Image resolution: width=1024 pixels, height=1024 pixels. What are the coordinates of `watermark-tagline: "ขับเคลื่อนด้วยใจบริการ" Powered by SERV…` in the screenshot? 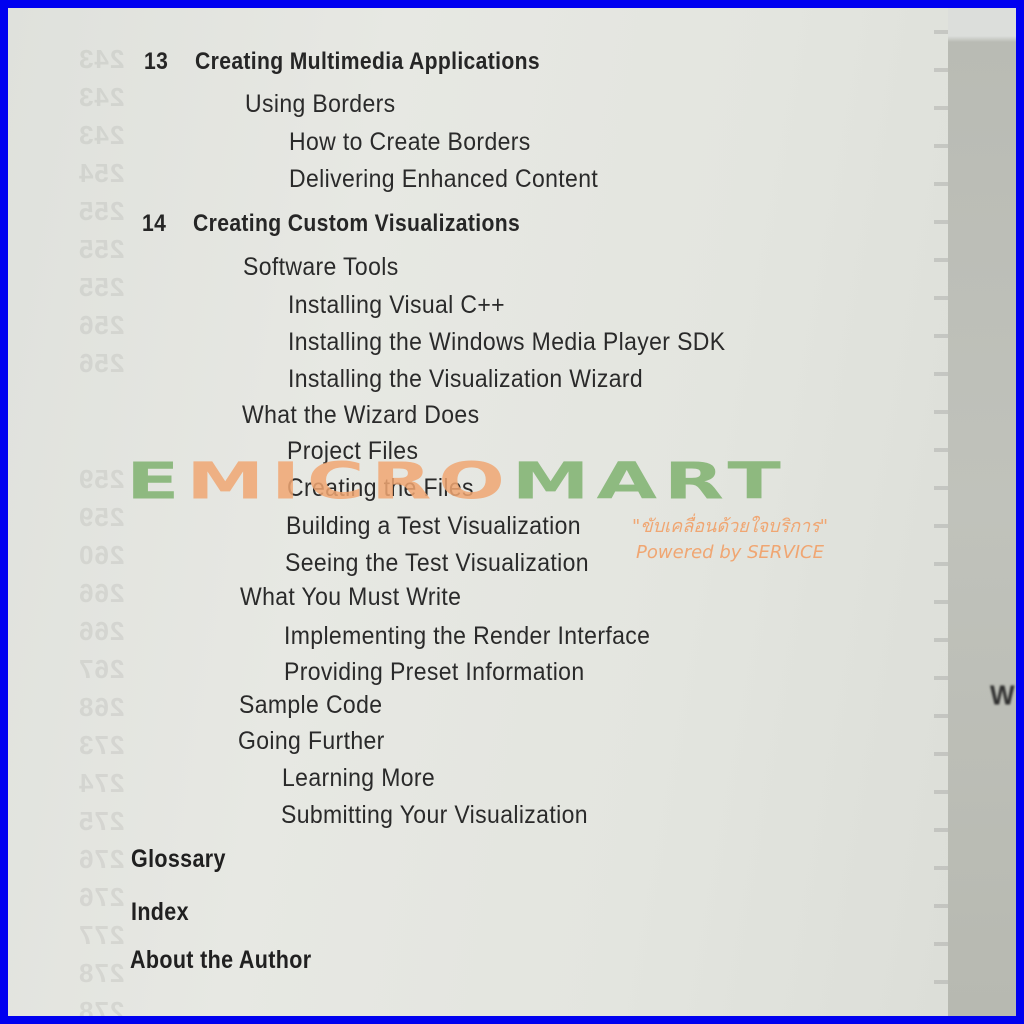 It's located at (730, 540).